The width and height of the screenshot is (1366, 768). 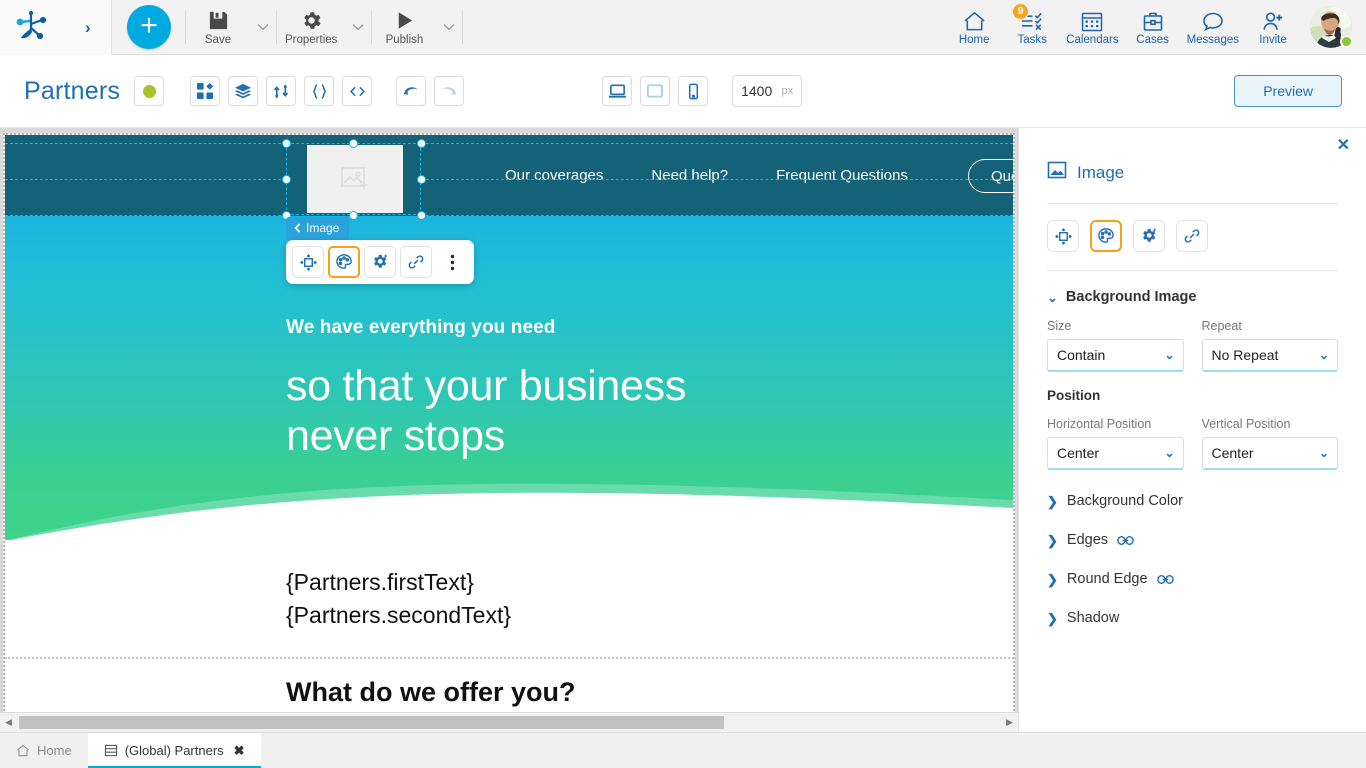 What do you see at coordinates (1149, 236) in the screenshot?
I see `panel-tab-settings` at bounding box center [1149, 236].